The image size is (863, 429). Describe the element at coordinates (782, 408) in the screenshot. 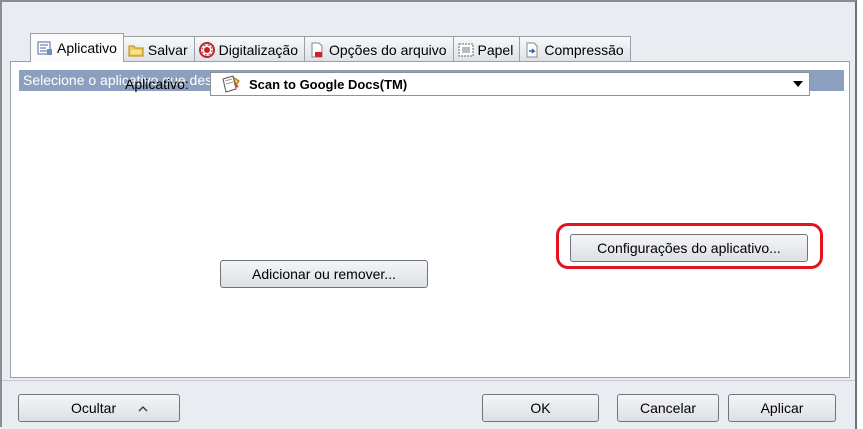

I see `apply-button: Aplicar` at that location.